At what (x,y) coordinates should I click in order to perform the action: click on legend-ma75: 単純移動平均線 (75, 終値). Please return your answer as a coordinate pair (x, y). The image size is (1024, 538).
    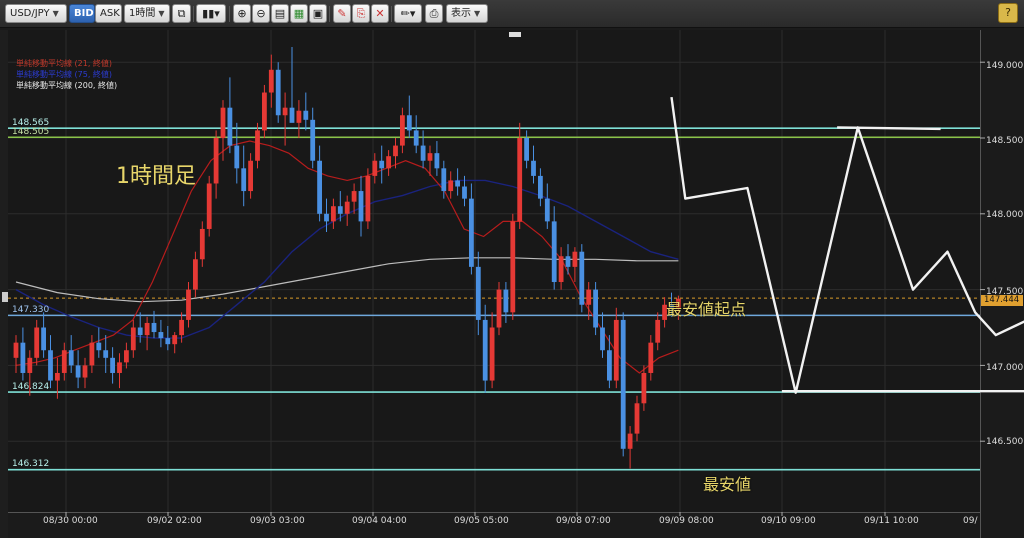
    Looking at the image, I should click on (64, 74).